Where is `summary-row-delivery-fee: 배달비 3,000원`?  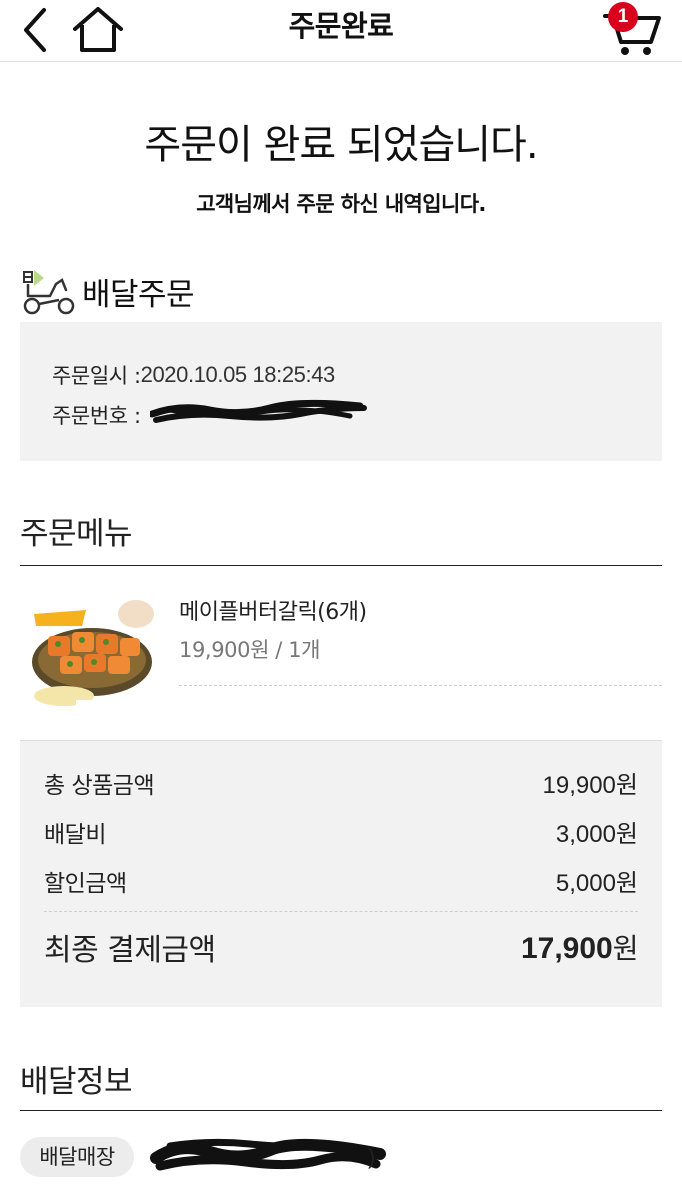
summary-row-delivery-fee: 배달비 3,000원 is located at coordinates (341, 831).